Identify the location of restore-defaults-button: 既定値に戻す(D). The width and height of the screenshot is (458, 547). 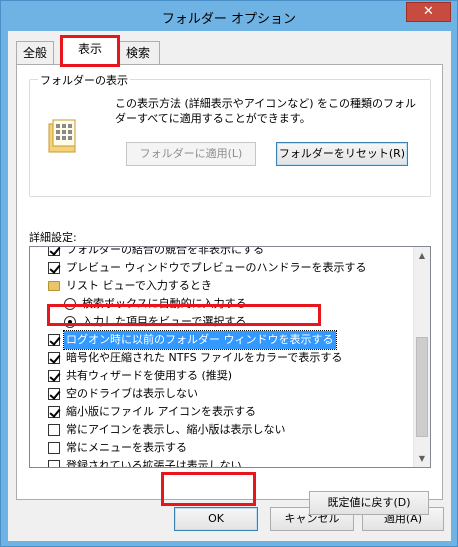
(369, 503).